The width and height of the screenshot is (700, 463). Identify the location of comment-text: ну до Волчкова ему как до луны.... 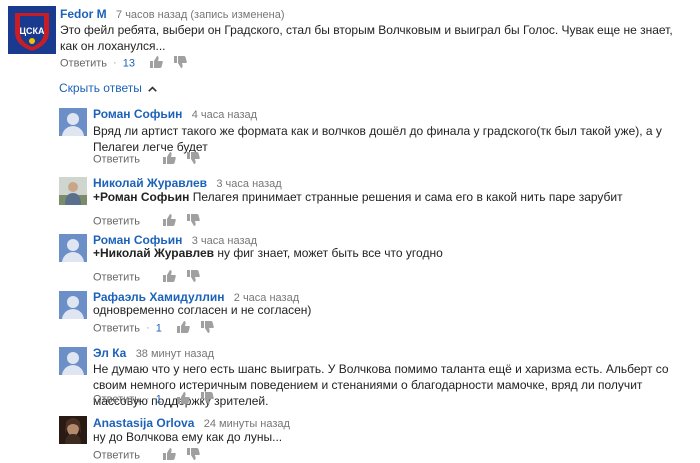
(188, 437).